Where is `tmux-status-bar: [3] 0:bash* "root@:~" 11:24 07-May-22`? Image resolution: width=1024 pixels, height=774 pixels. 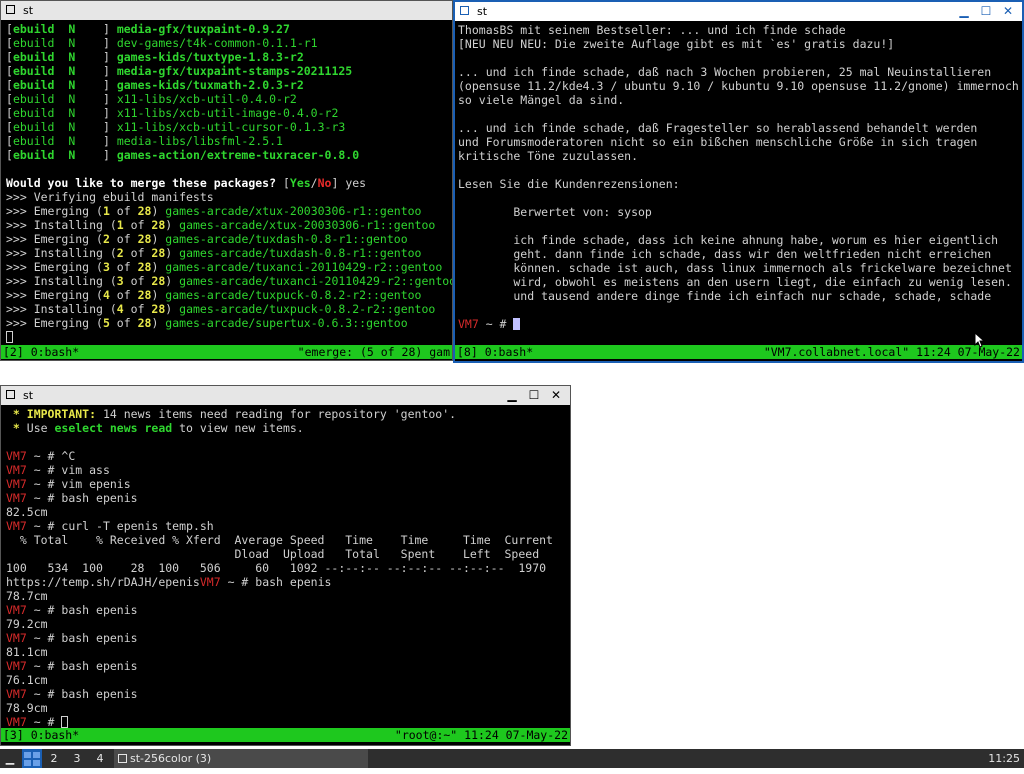
tmux-status-bar: [3] 0:bash* "root@:~" 11:24 07-May-22 is located at coordinates (285, 735).